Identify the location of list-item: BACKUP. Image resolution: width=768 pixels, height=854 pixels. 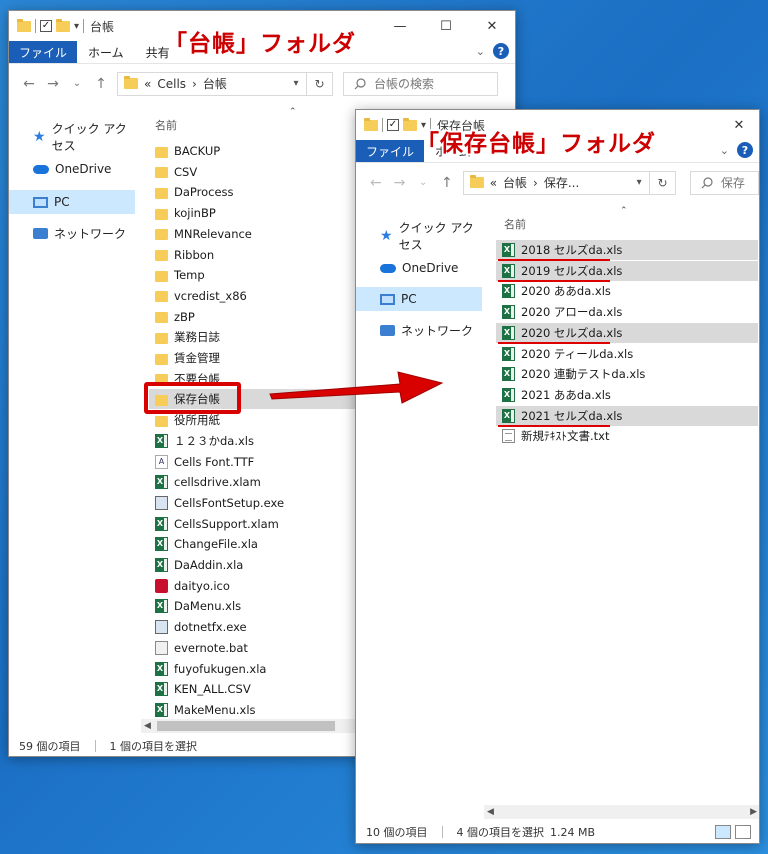
(255, 151).